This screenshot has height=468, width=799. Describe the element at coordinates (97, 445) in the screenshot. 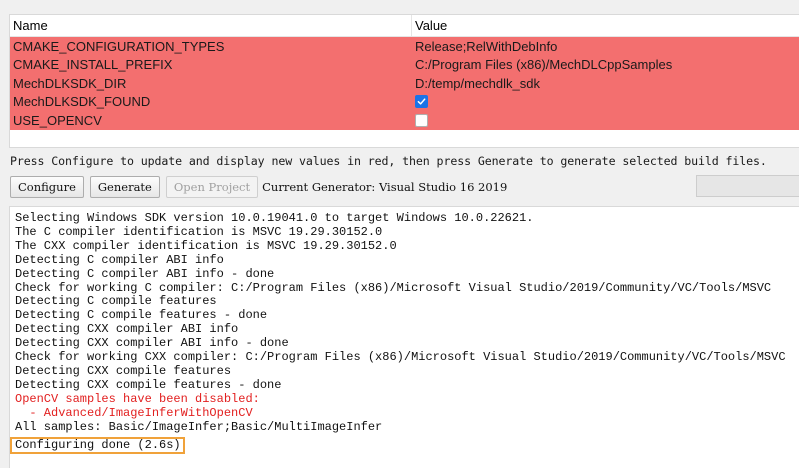

I see `log-line-configuring-done: Configuring done (2.6s)` at that location.